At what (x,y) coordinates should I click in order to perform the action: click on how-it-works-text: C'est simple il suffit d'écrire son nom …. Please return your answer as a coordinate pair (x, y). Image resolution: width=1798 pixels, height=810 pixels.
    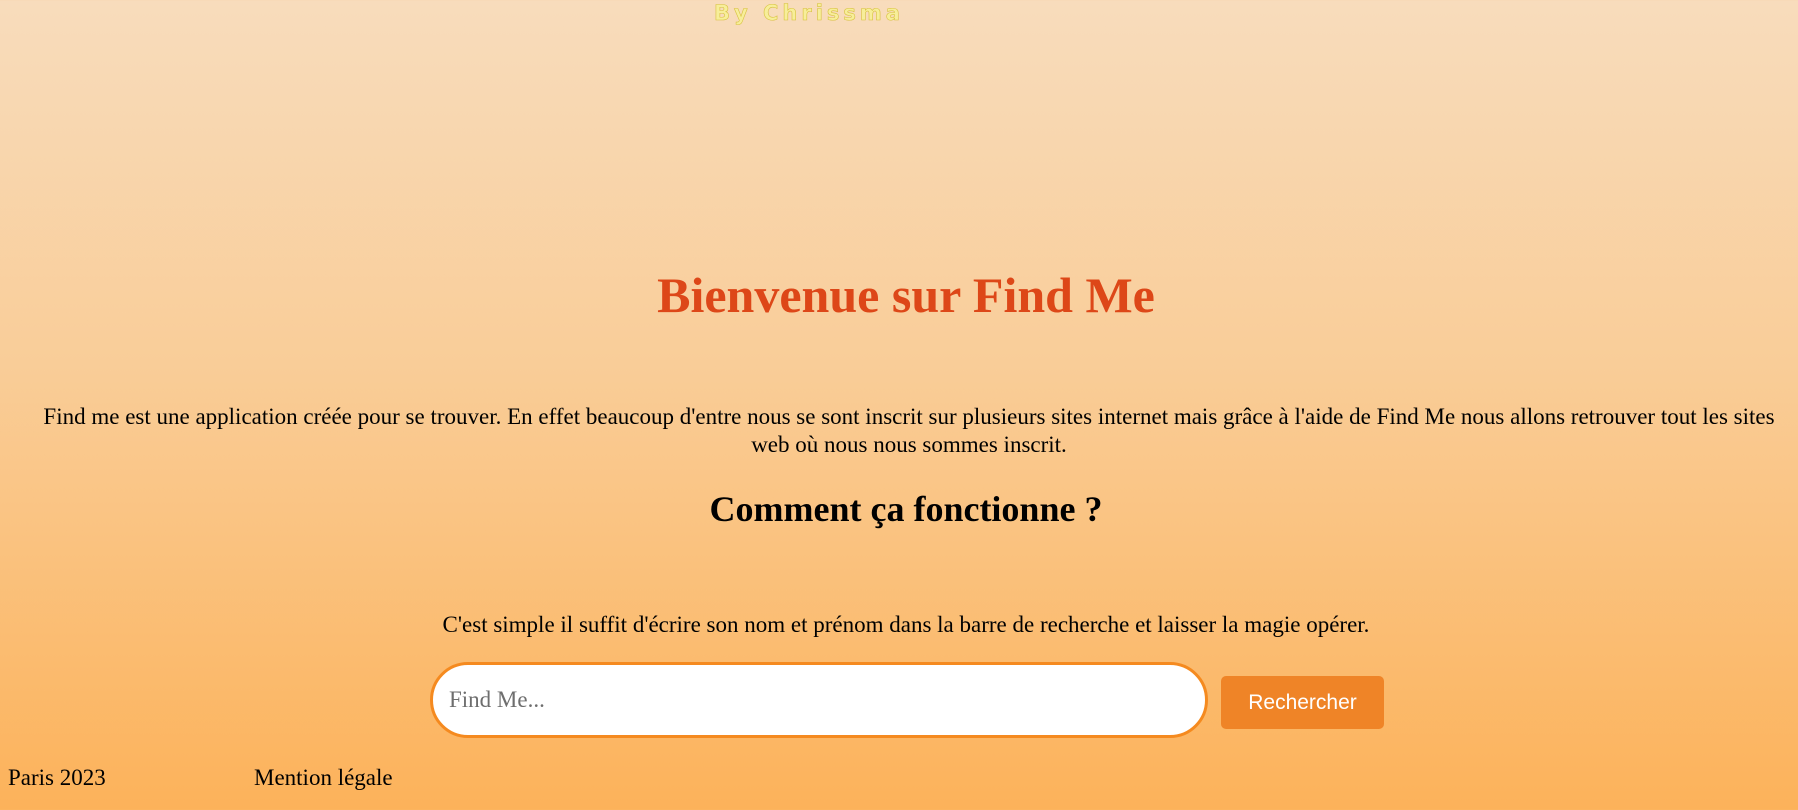
    Looking at the image, I should click on (906, 624).